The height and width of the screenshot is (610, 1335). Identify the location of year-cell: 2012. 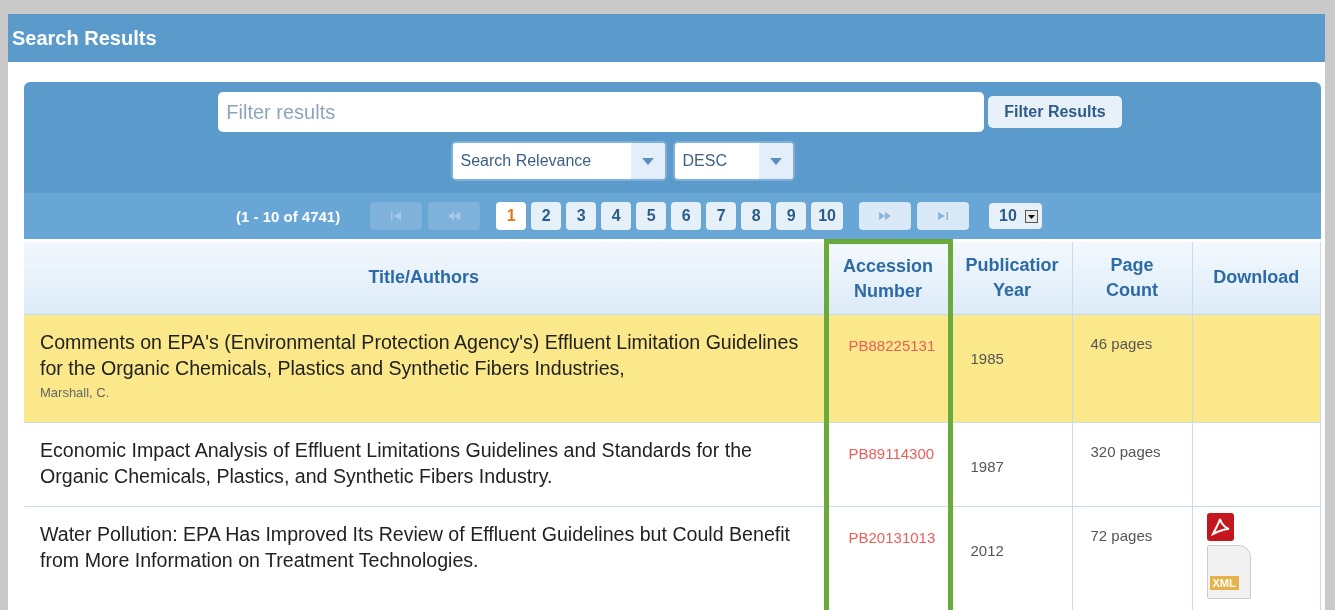
(987, 550).